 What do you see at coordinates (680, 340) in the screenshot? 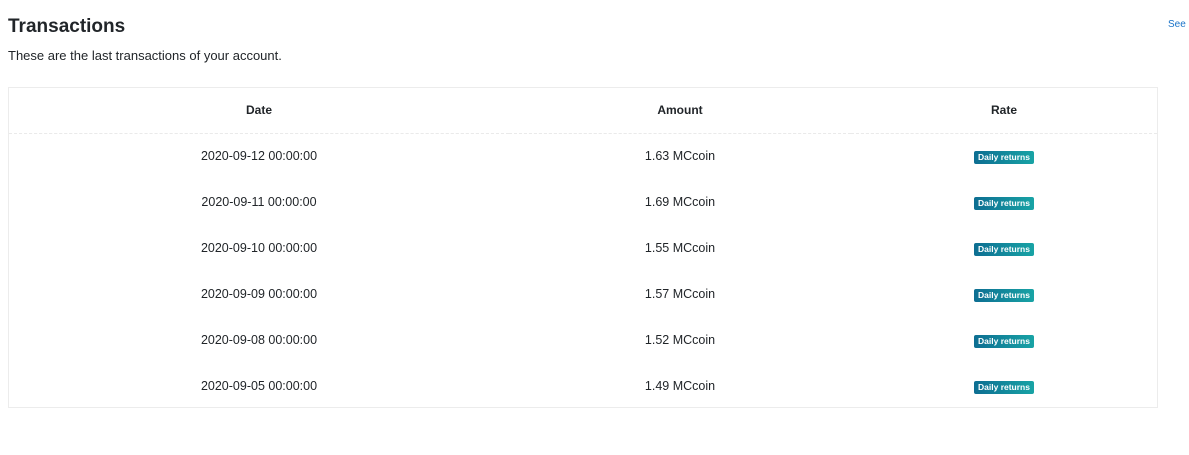
I see `cell-amount: 1.52 MCcoin` at bounding box center [680, 340].